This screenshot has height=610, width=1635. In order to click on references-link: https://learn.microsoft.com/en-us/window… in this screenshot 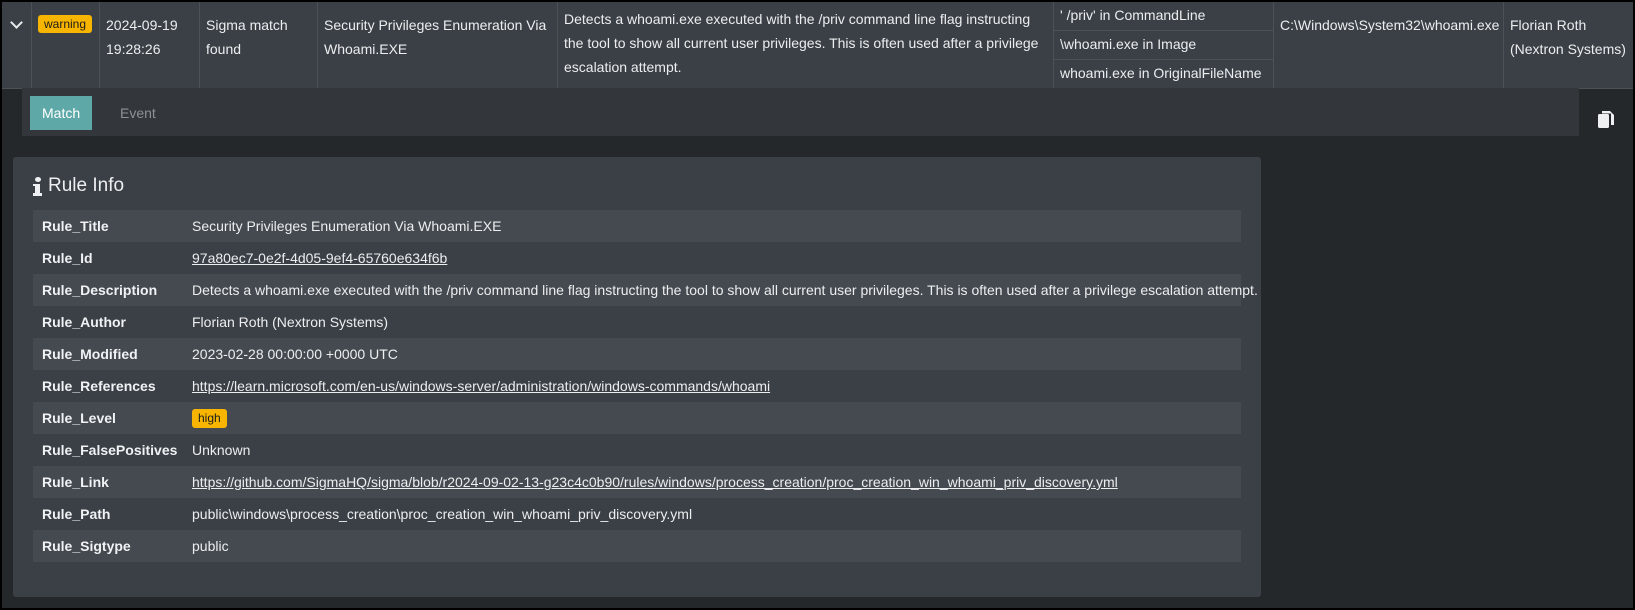, I will do `click(481, 386)`.